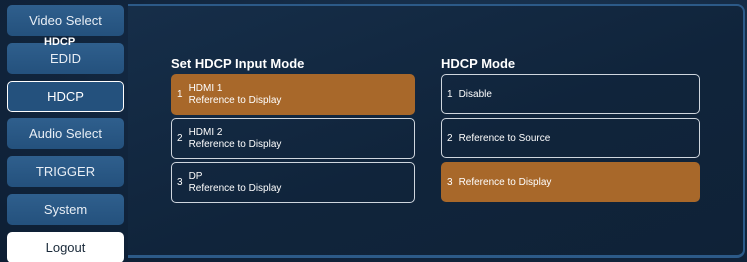 The image size is (747, 262). Describe the element at coordinates (504, 138) in the screenshot. I see `mode-option-label: Reference to Source` at that location.